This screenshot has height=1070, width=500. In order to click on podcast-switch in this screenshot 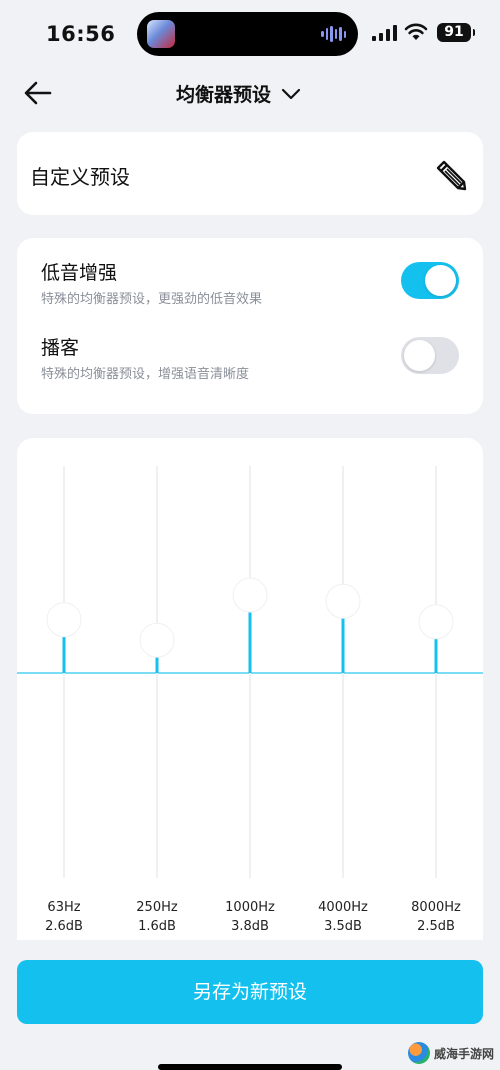, I will do `click(430, 355)`.